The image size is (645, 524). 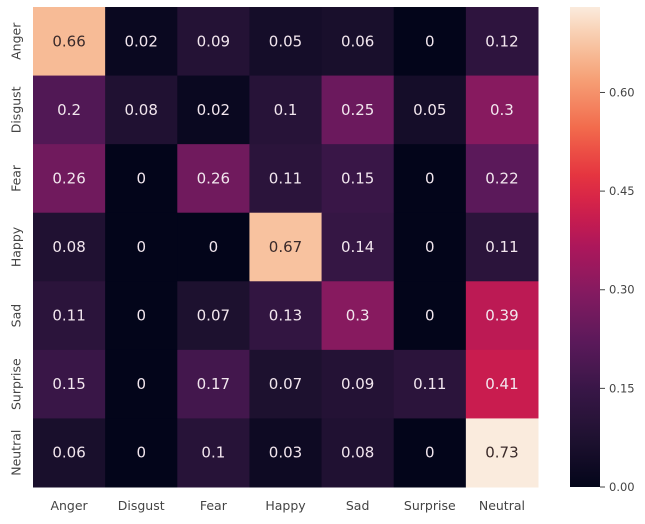 What do you see at coordinates (141, 505) in the screenshot?
I see `x-tick-label: Disgust` at bounding box center [141, 505].